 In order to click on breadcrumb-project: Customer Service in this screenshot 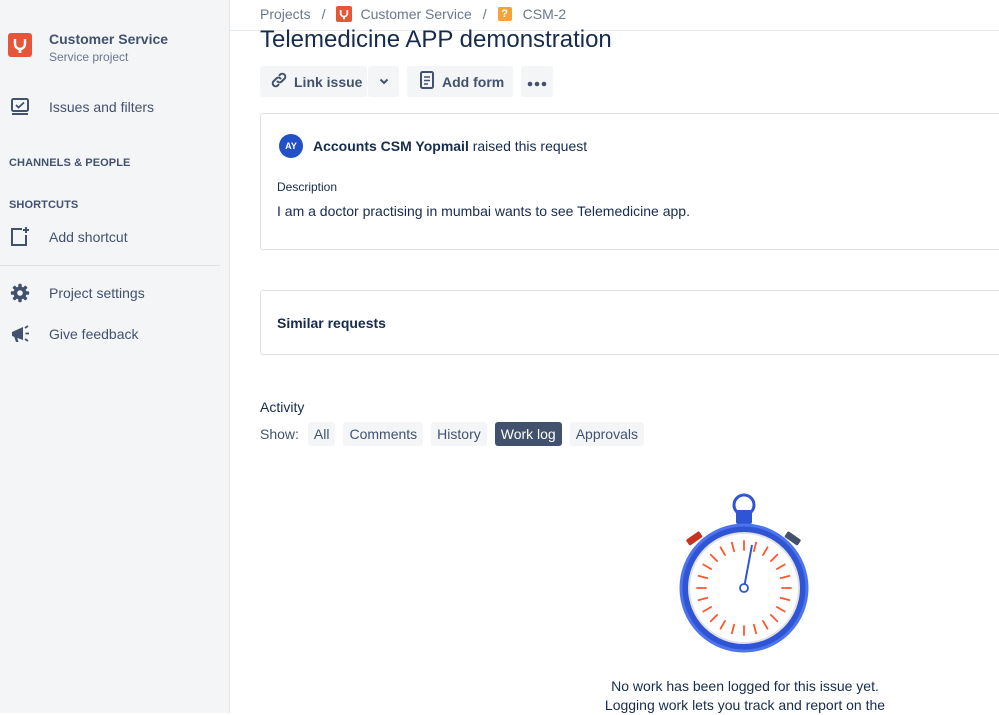, I will do `click(415, 14)`.